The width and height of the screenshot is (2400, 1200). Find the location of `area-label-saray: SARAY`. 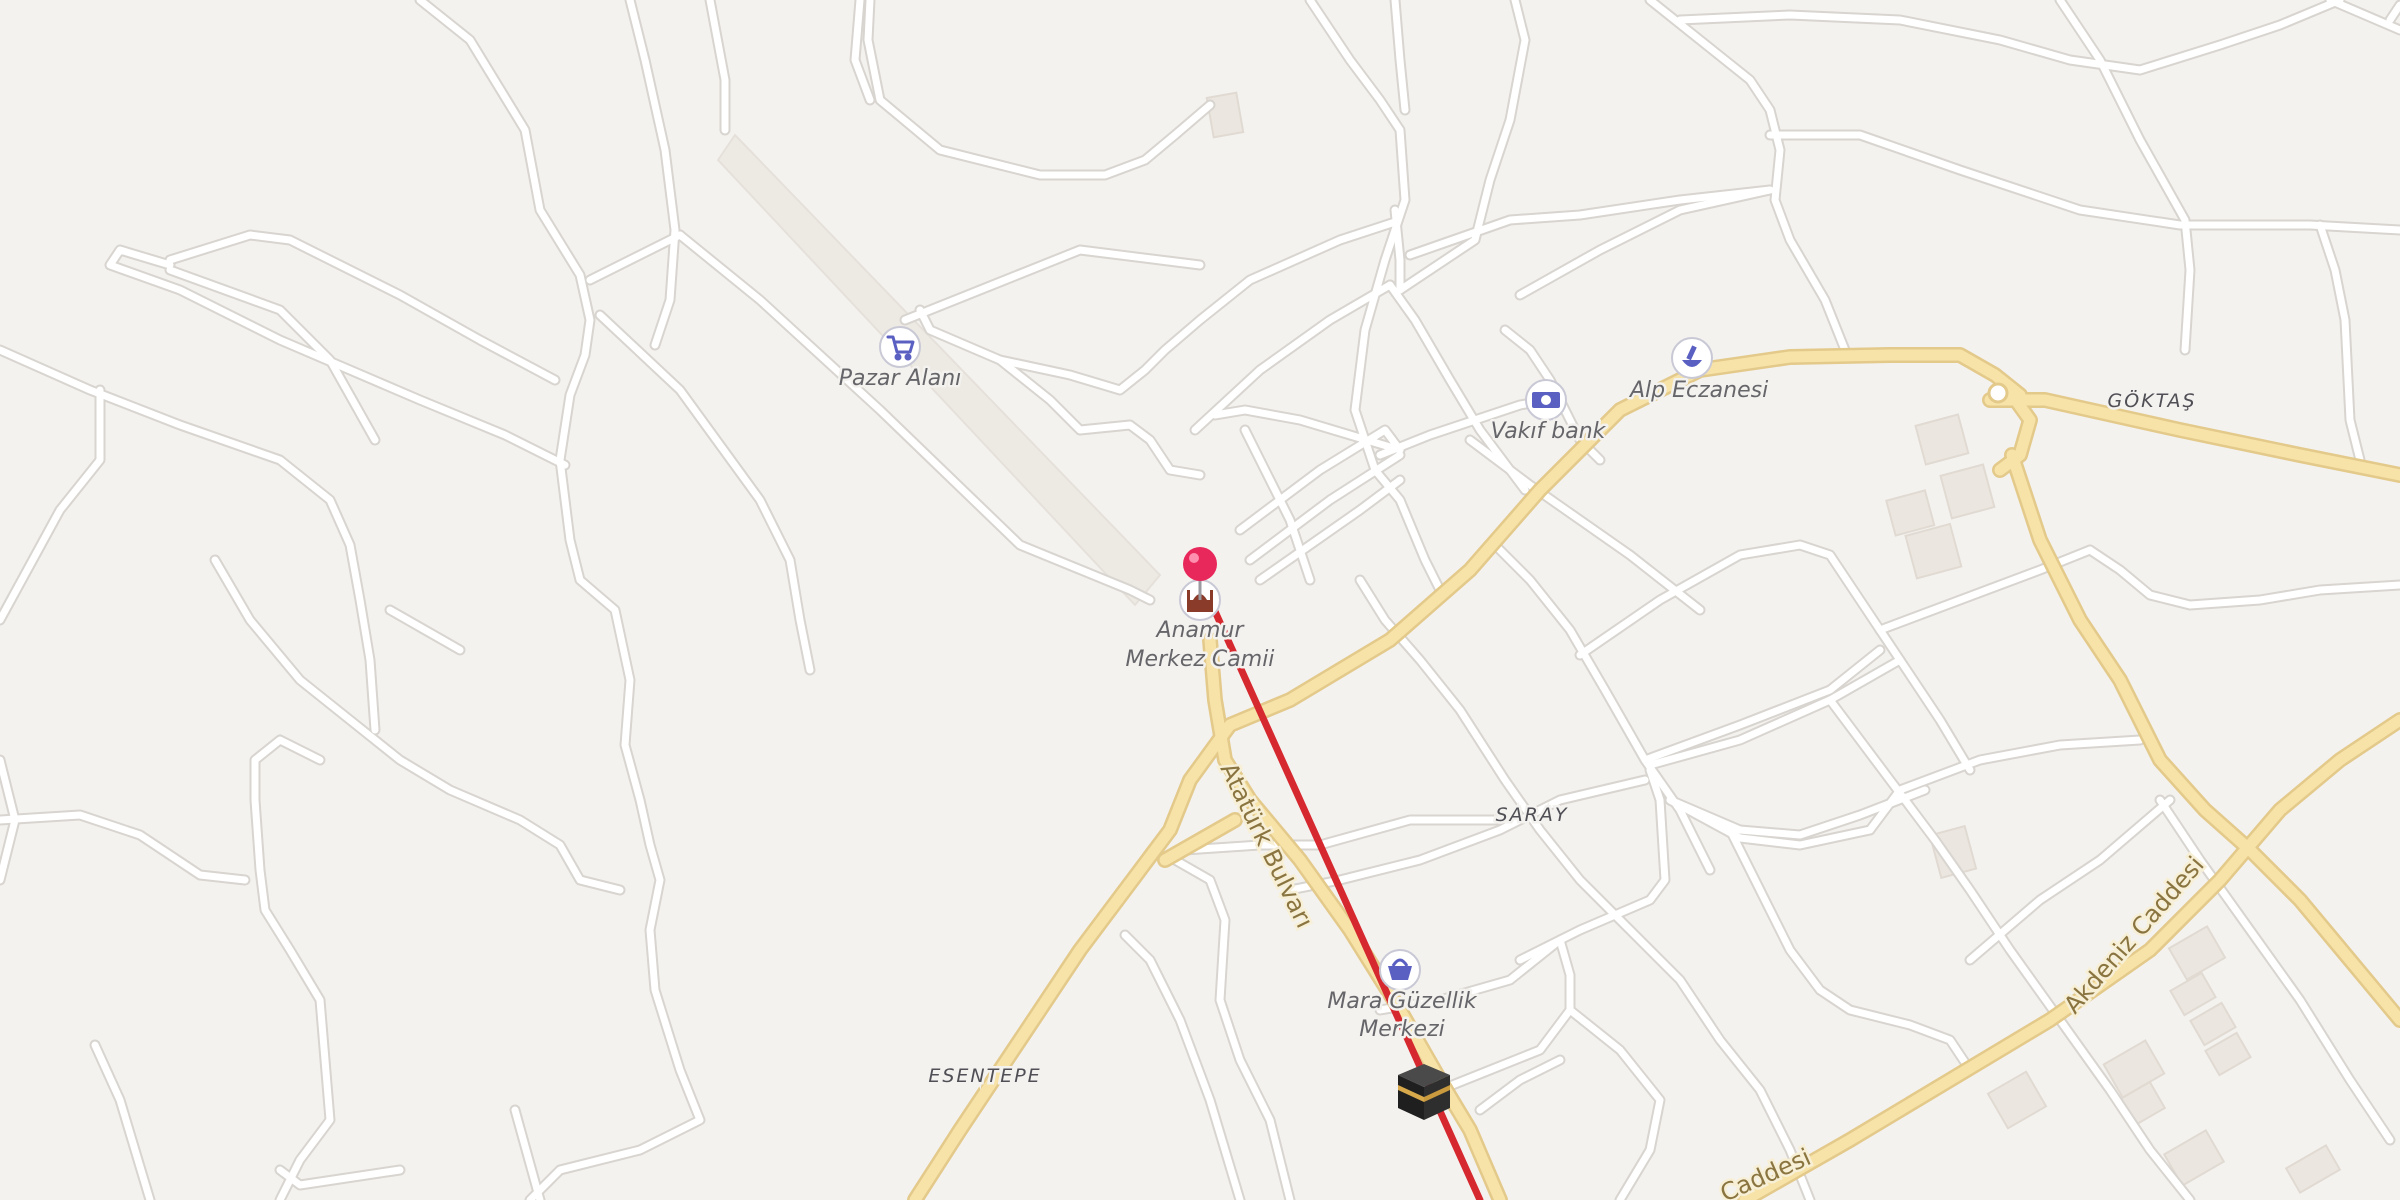

area-label-saray: SARAY is located at coordinates (1532, 815).